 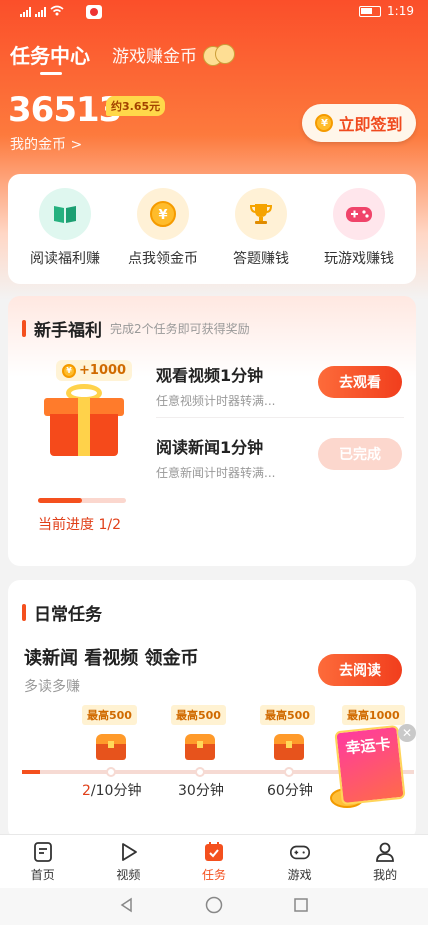 What do you see at coordinates (86, 791) in the screenshot?
I see `milestone-current: 2` at bounding box center [86, 791].